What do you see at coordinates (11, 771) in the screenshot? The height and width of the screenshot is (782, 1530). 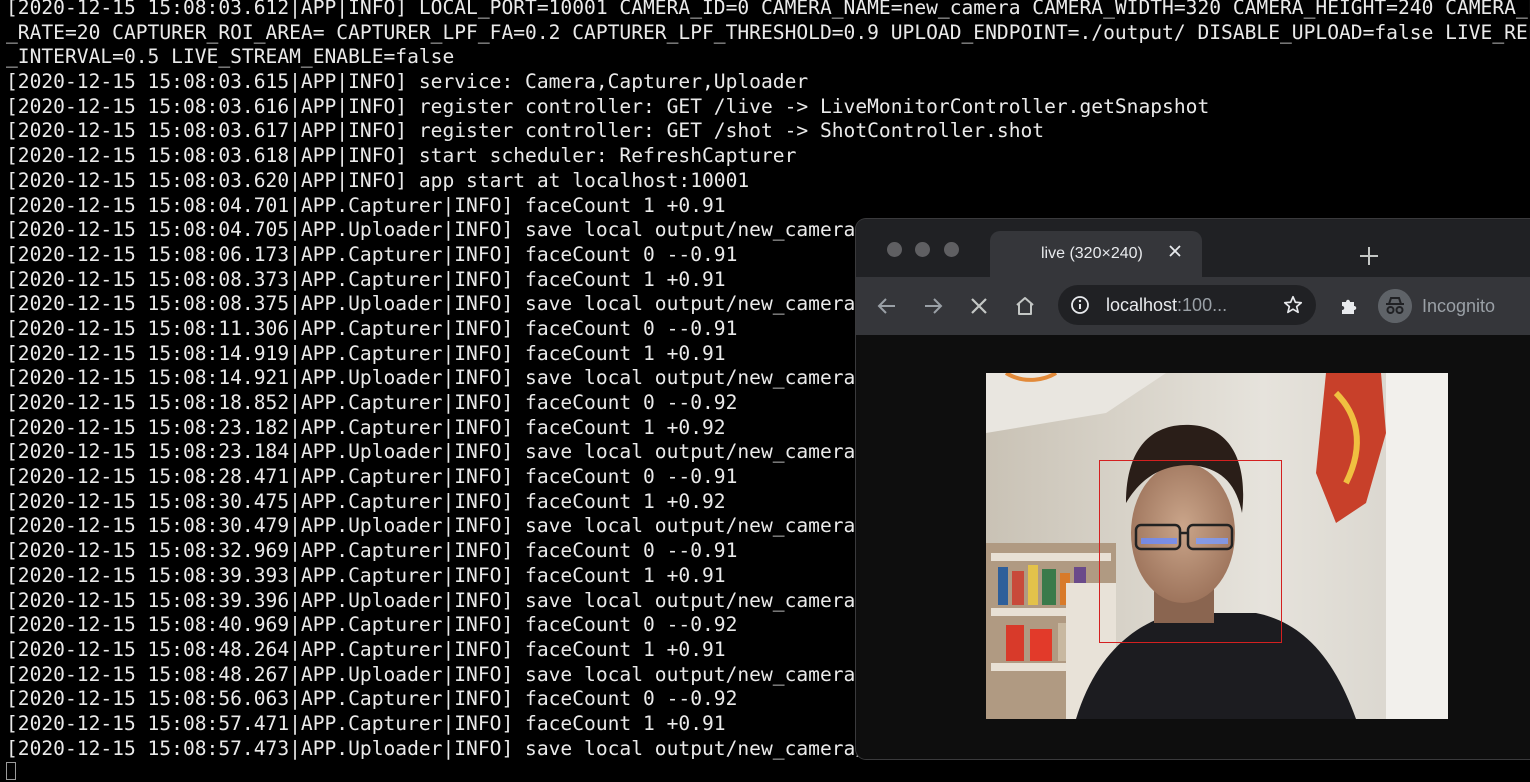 I see `terminal-cursor` at bounding box center [11, 771].